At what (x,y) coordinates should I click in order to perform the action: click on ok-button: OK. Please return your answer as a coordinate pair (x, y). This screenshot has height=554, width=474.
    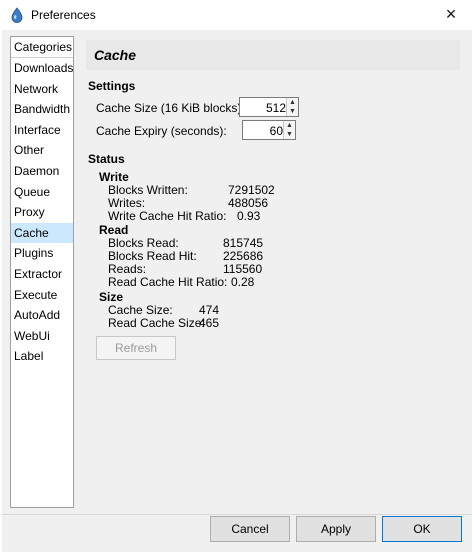
    Looking at the image, I should click on (422, 529).